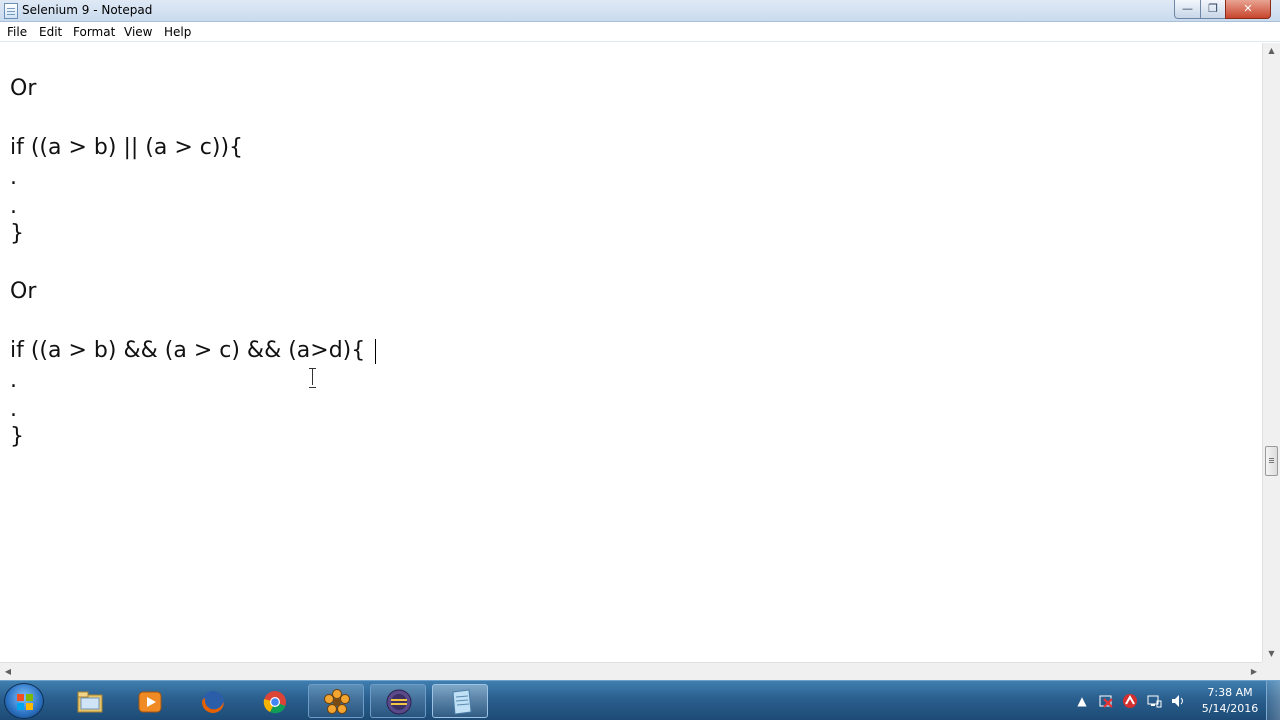 Image resolution: width=1280 pixels, height=720 pixels. Describe the element at coordinates (631, 671) in the screenshot. I see `horizontal-scrollbar: ◀ ▶` at that location.